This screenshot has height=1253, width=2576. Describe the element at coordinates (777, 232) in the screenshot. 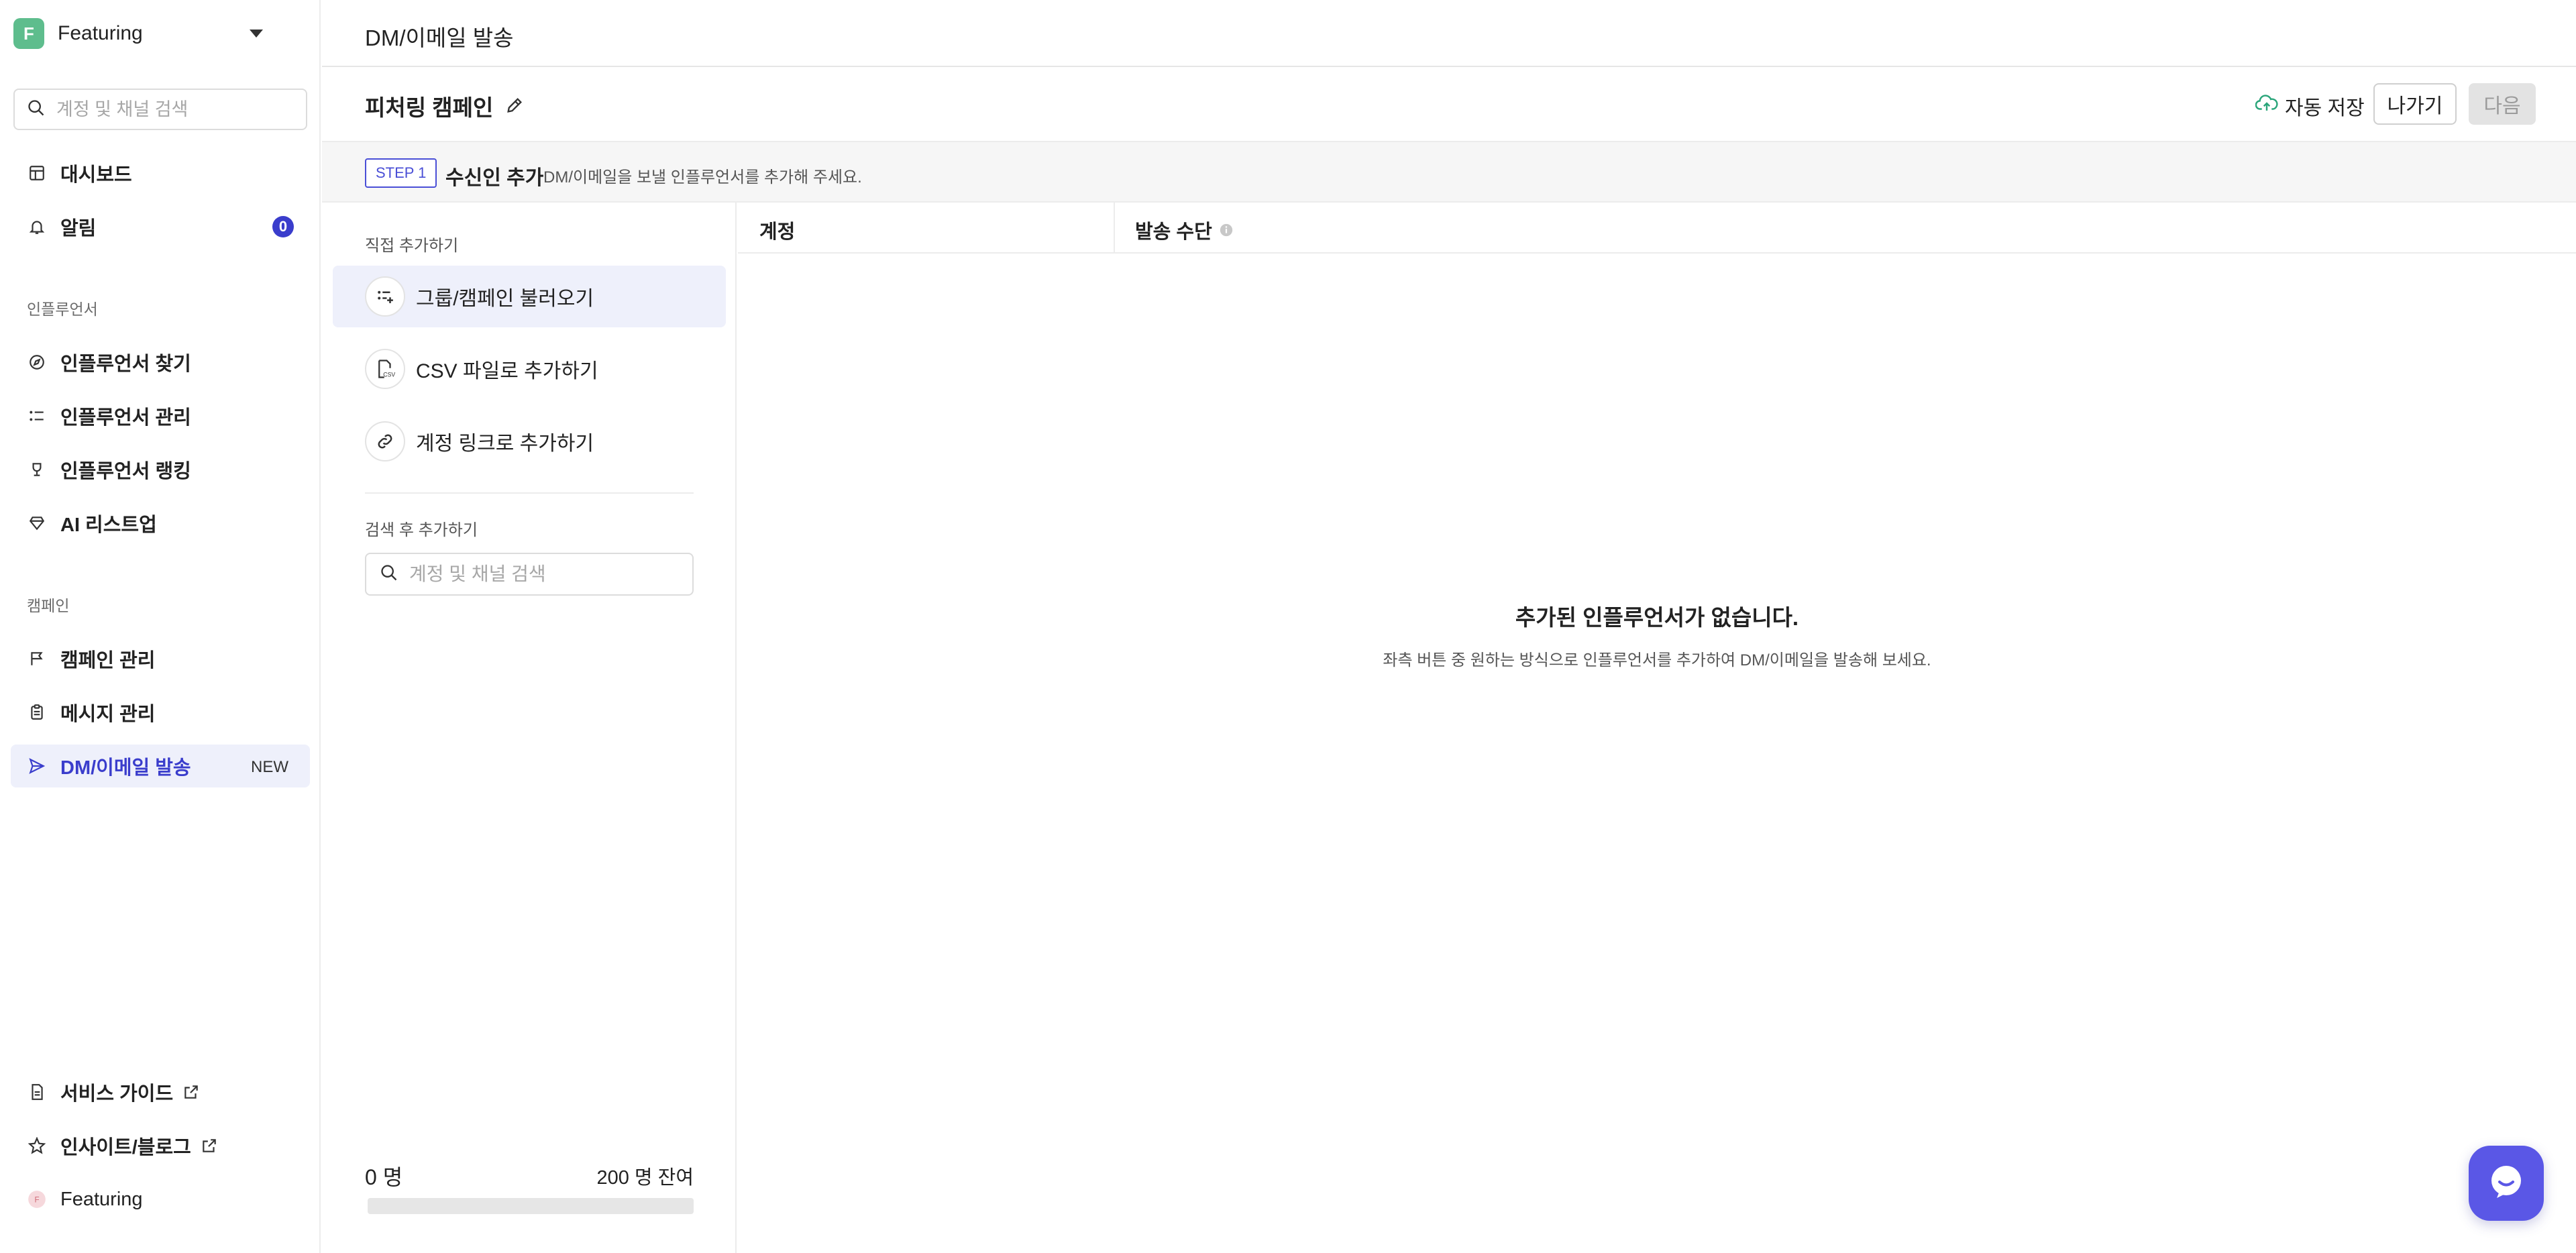

I see `column-header-account: 계정` at that location.